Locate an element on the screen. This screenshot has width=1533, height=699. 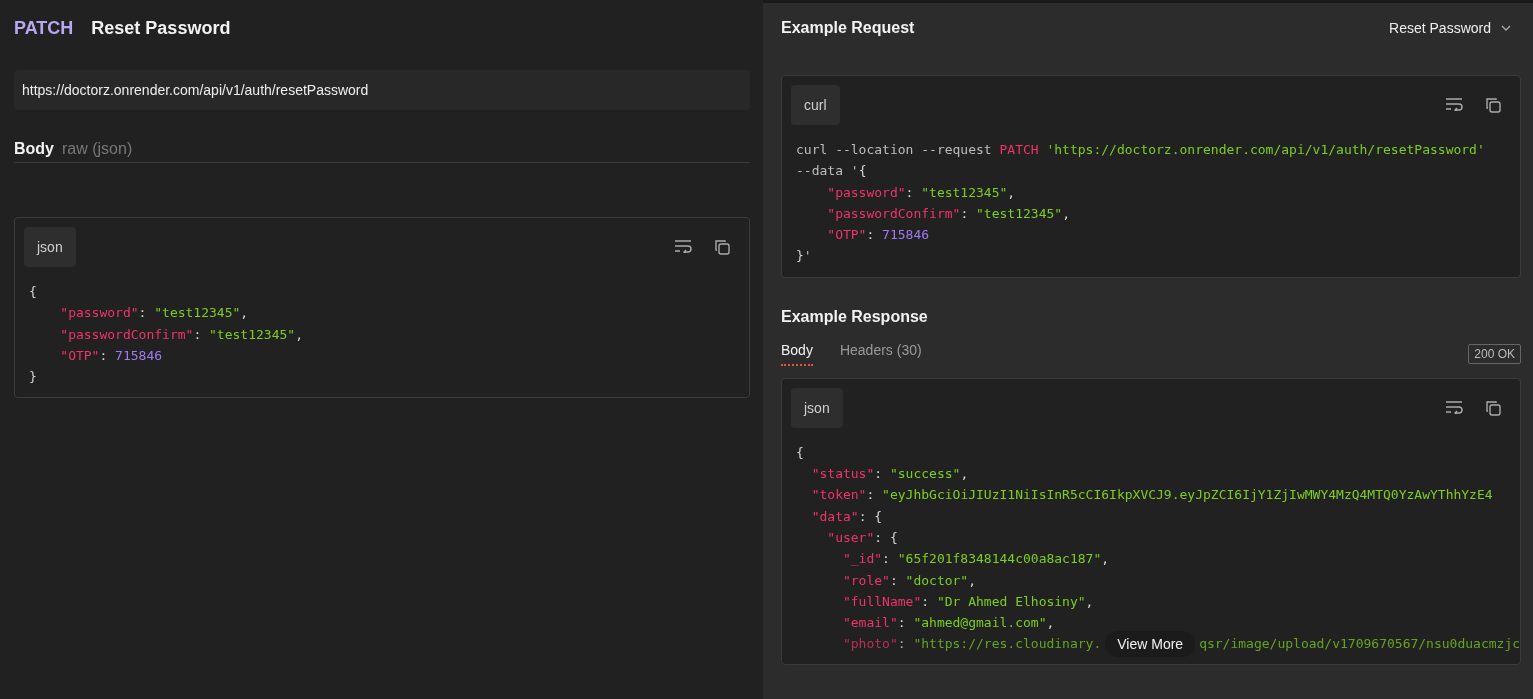
code-line: "fullName": "Dr Ahmed Elhosiny", is located at coordinates (968, 601).